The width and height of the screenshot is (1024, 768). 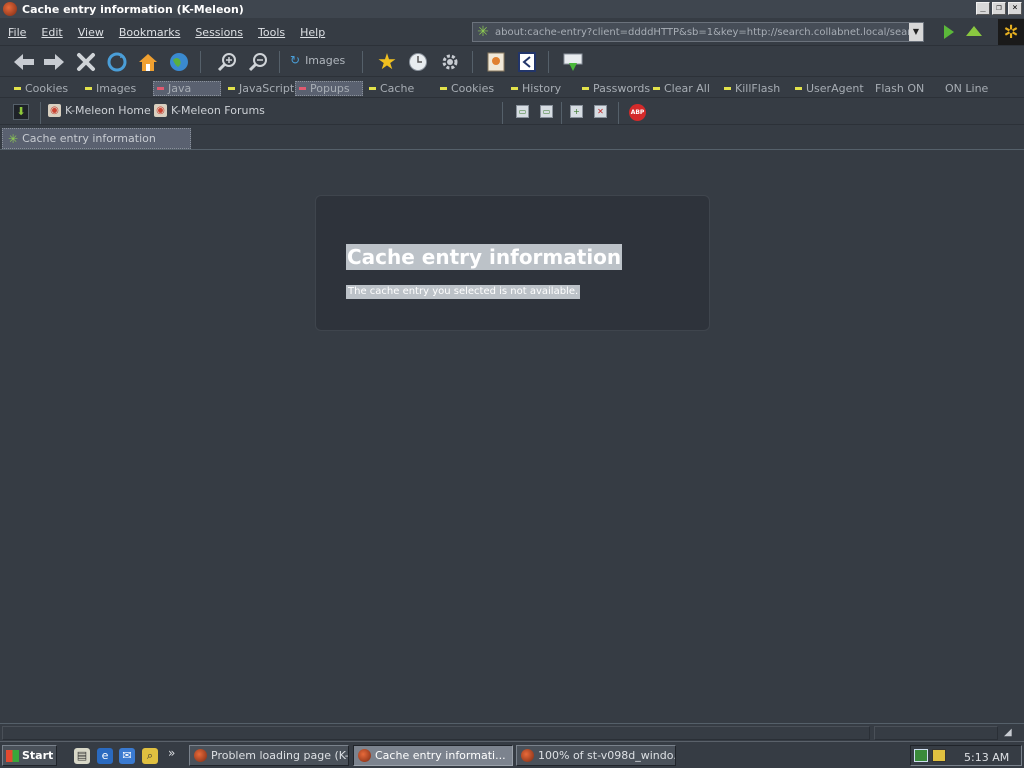 What do you see at coordinates (148, 62) in the screenshot?
I see `home-icon` at bounding box center [148, 62].